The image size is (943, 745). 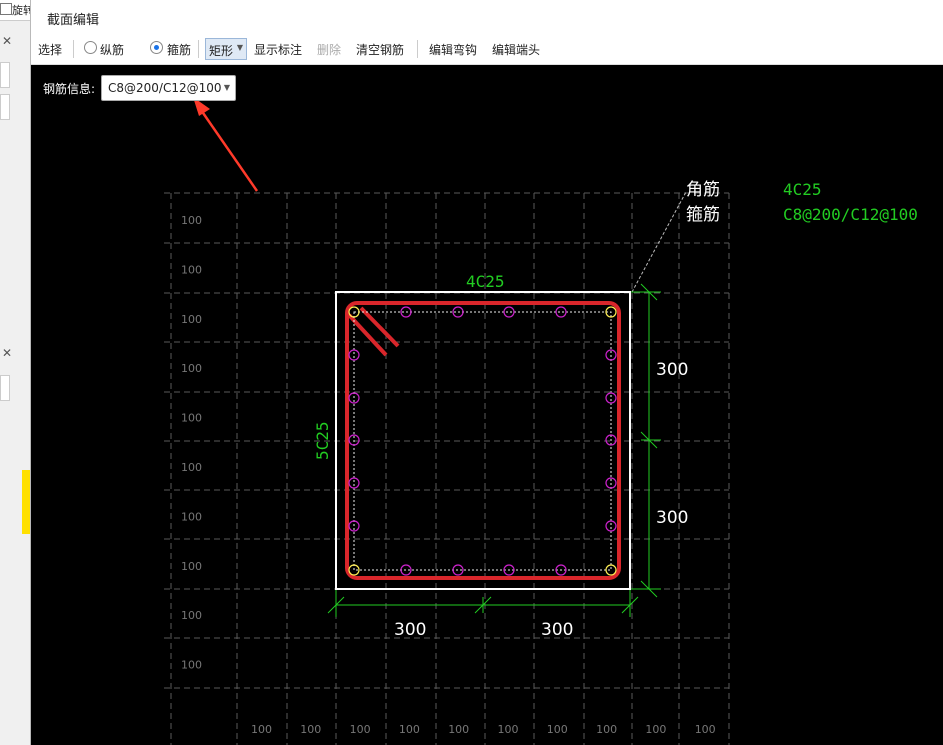 What do you see at coordinates (329, 49) in the screenshot?
I see `delete-button: 删除` at bounding box center [329, 49].